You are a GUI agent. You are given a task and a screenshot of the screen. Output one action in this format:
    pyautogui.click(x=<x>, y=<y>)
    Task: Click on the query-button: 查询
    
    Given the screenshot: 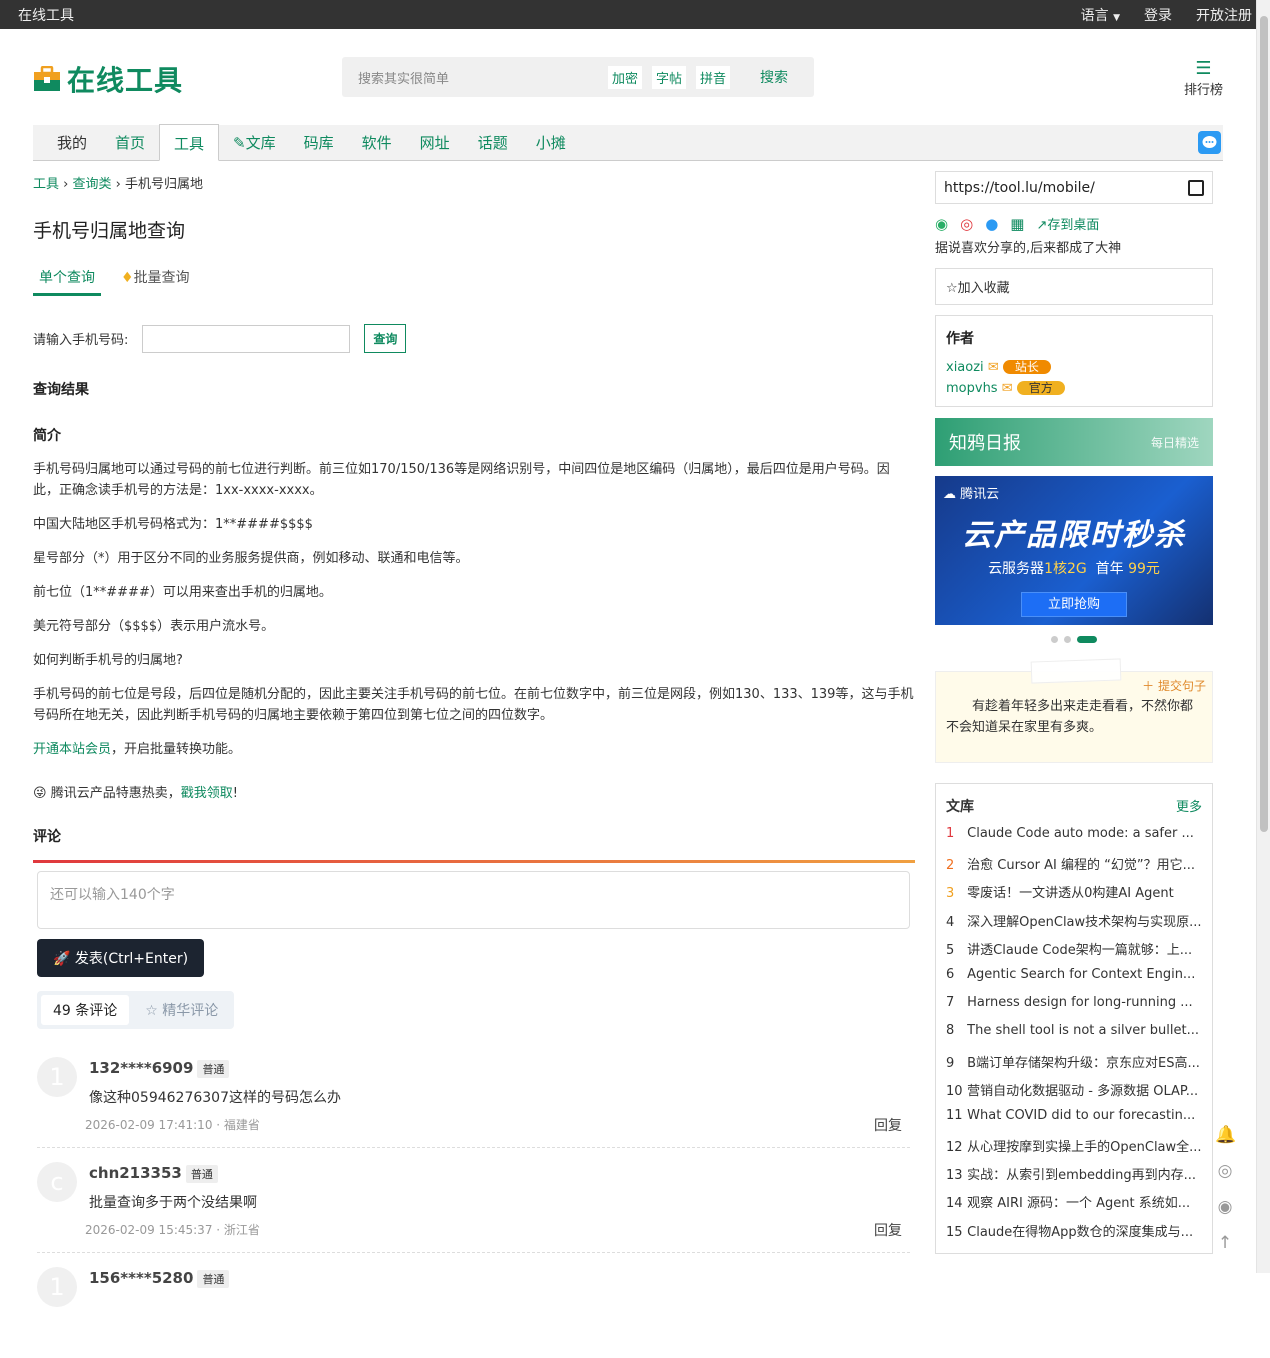 What is the action you would take?
    pyautogui.click(x=385, y=338)
    